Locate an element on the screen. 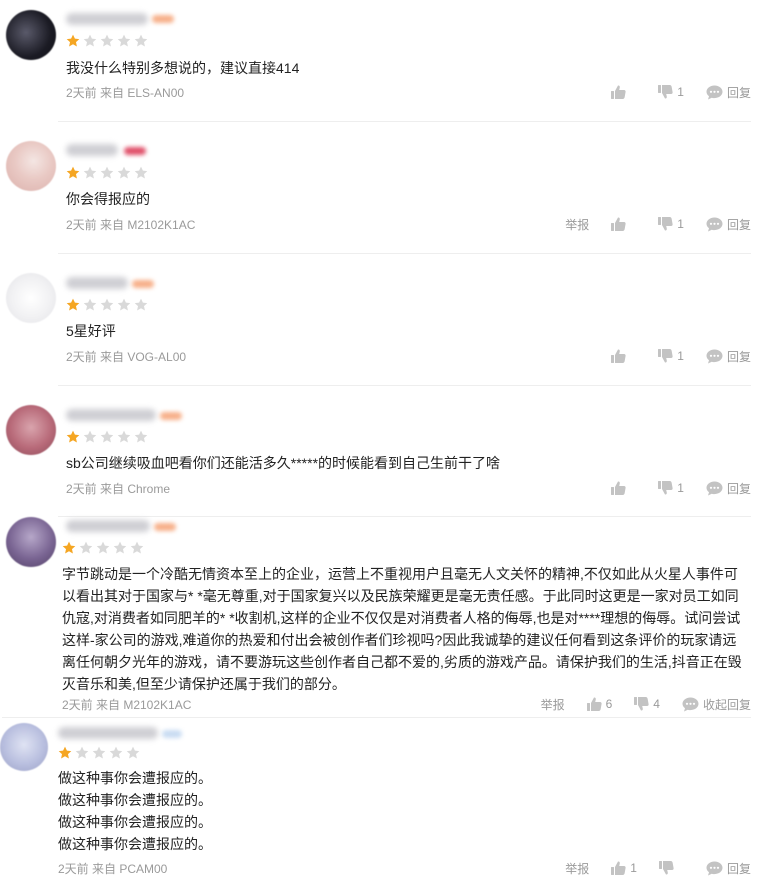 The height and width of the screenshot is (886, 773). comment-text: 5星好评 is located at coordinates (91, 331).